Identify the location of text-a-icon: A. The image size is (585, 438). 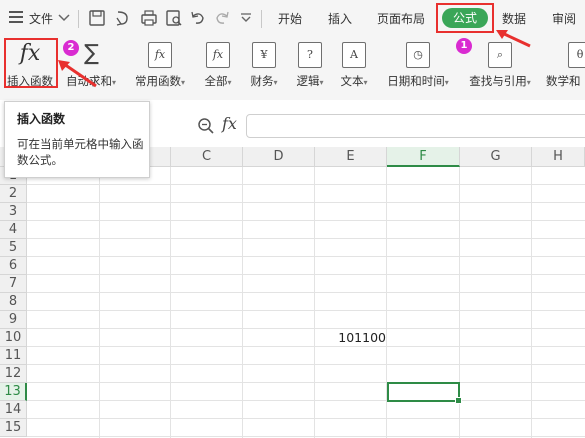
(354, 55).